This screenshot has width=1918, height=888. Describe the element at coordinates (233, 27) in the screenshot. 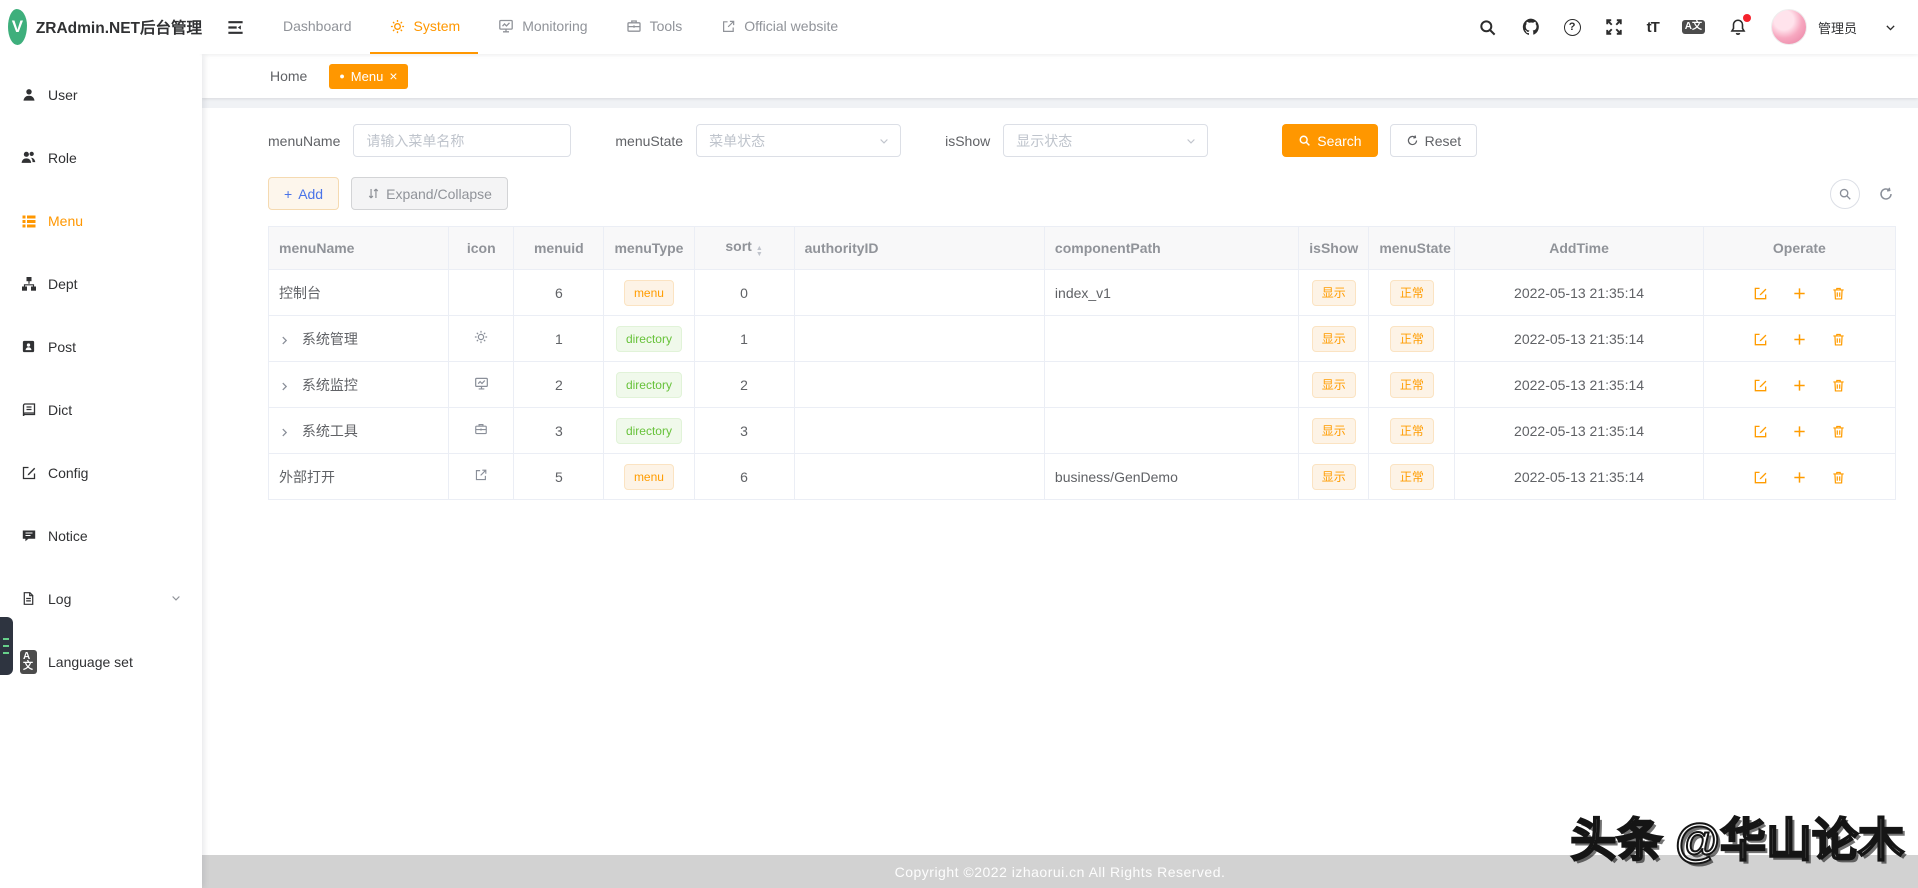

I see `sidebar-collapse-icon` at that location.